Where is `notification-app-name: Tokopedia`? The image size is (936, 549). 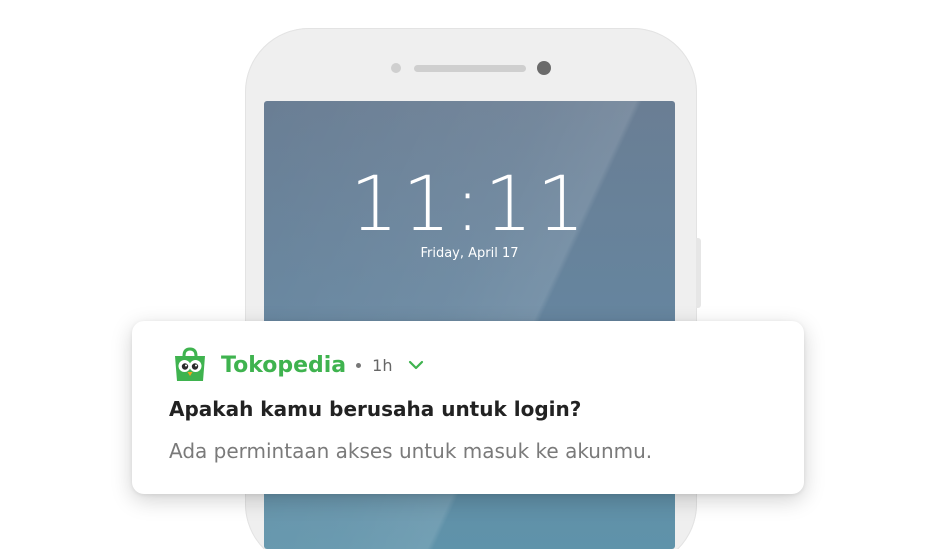
notification-app-name: Tokopedia is located at coordinates (284, 365).